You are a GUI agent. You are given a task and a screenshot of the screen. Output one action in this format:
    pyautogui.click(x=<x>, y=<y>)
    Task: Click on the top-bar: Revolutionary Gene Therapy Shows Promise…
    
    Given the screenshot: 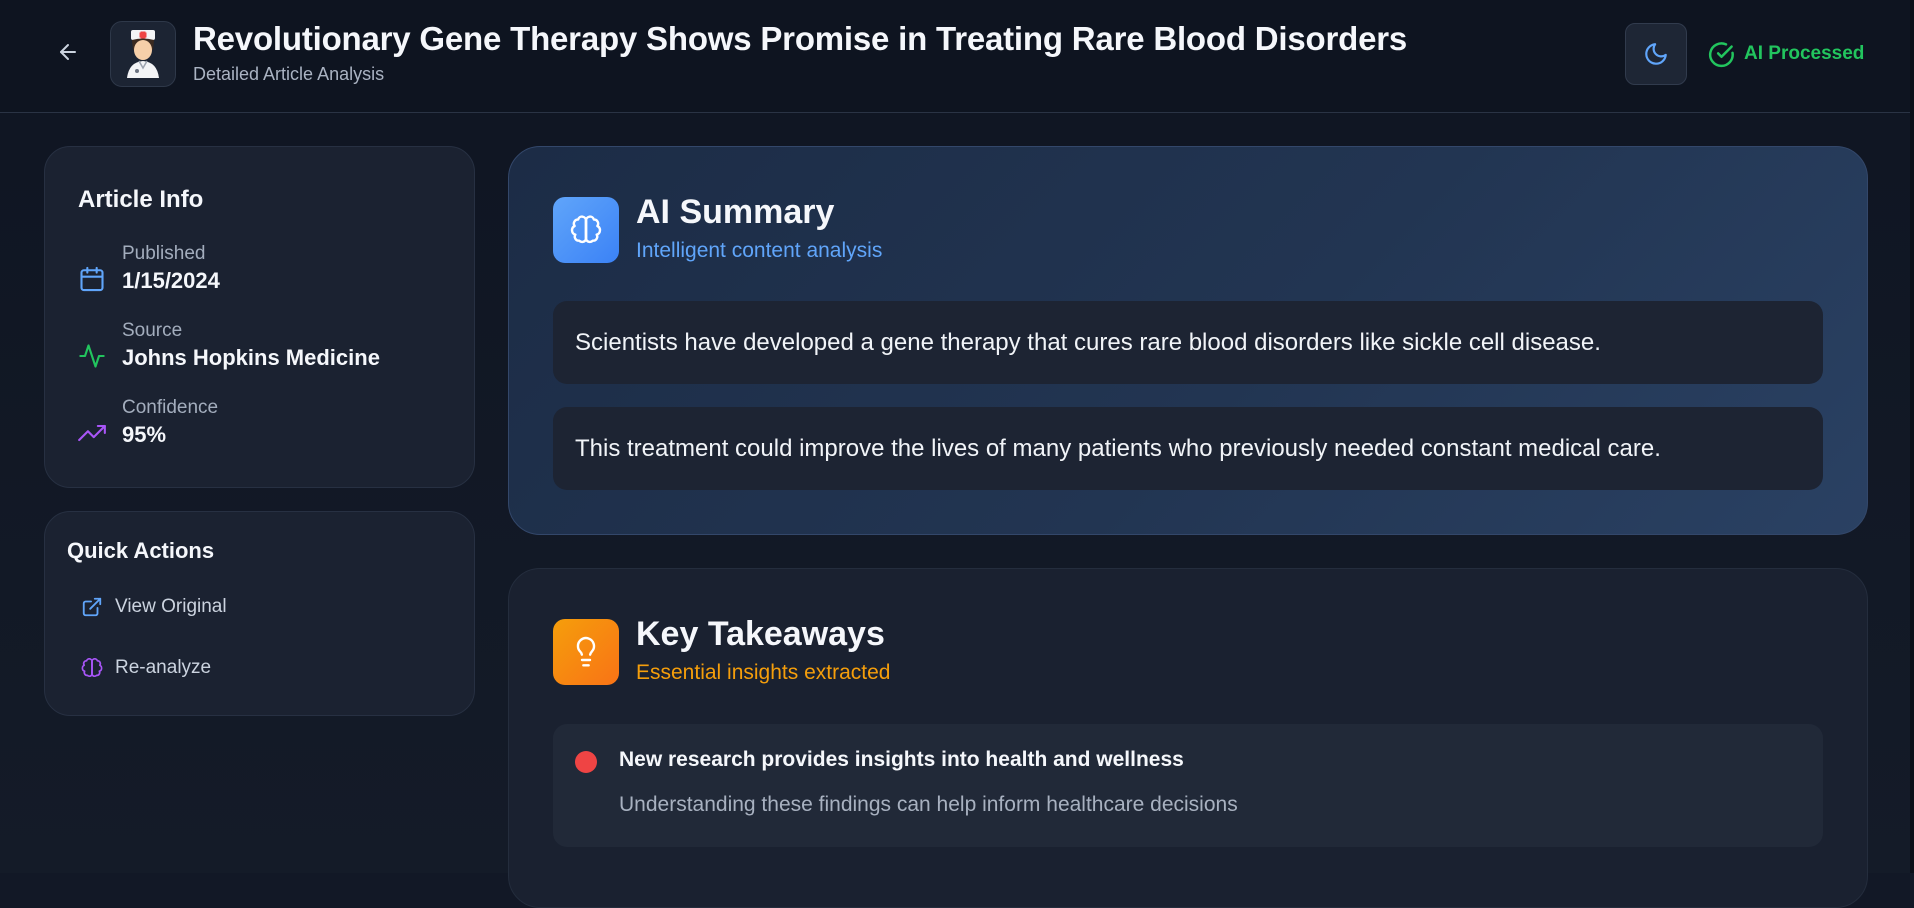 What is the action you would take?
    pyautogui.click(x=957, y=56)
    